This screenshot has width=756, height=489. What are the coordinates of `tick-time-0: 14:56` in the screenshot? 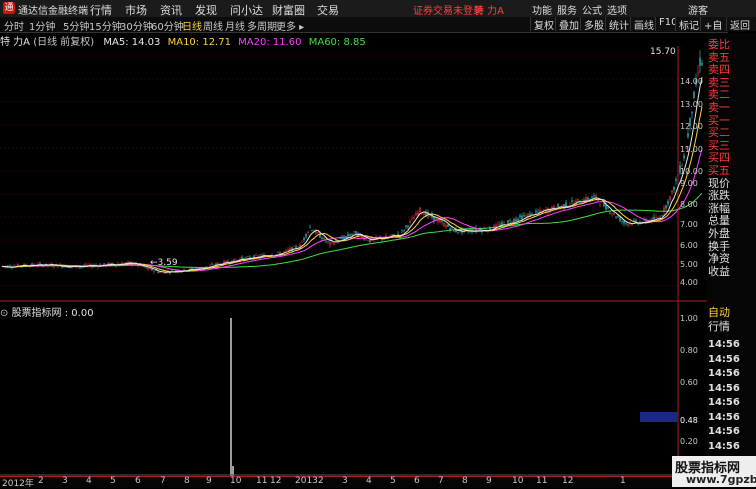 It's located at (724, 344).